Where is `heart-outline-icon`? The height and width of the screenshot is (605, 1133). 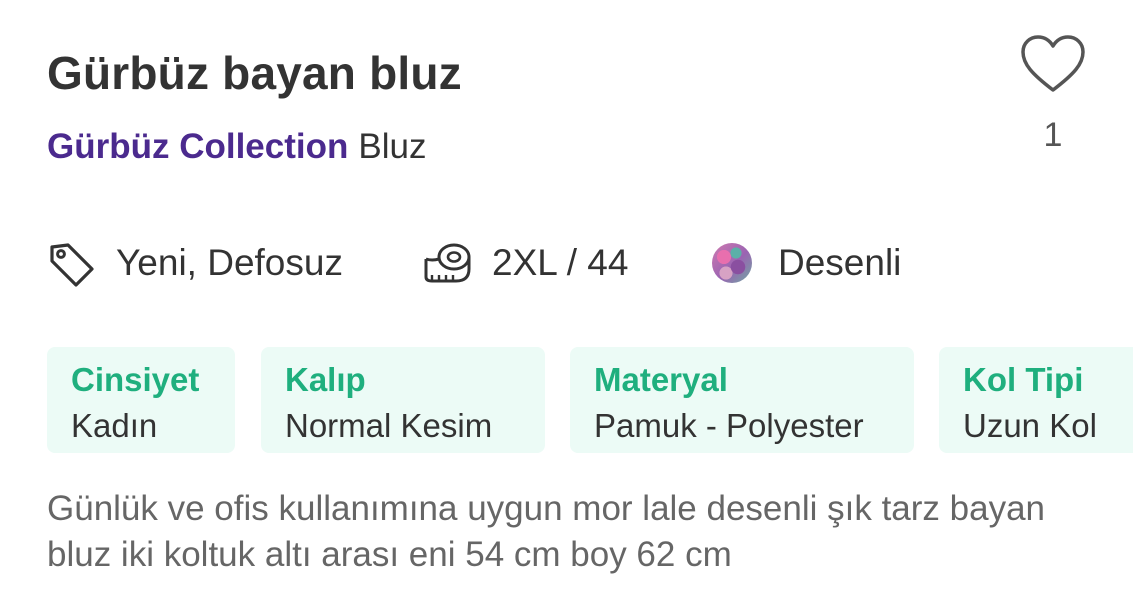
heart-outline-icon is located at coordinates (1053, 64).